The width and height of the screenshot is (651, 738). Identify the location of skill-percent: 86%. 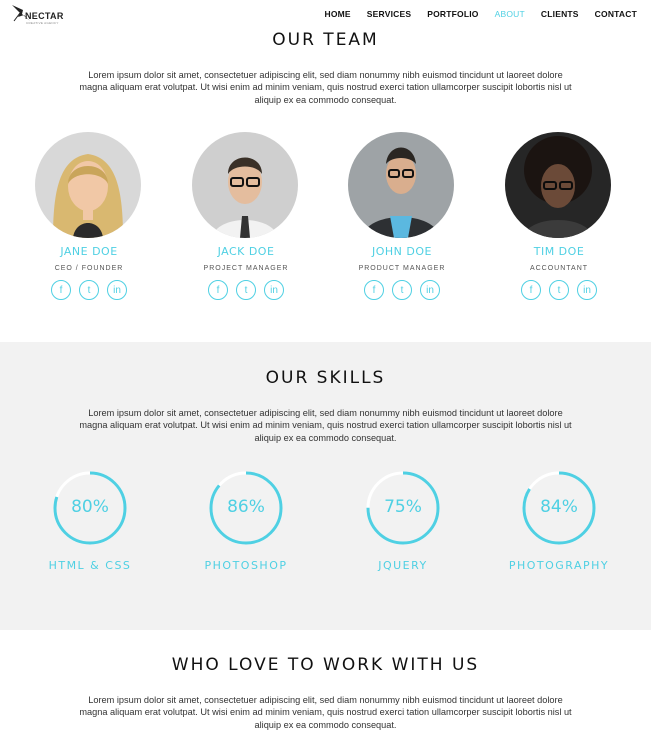
(246, 507).